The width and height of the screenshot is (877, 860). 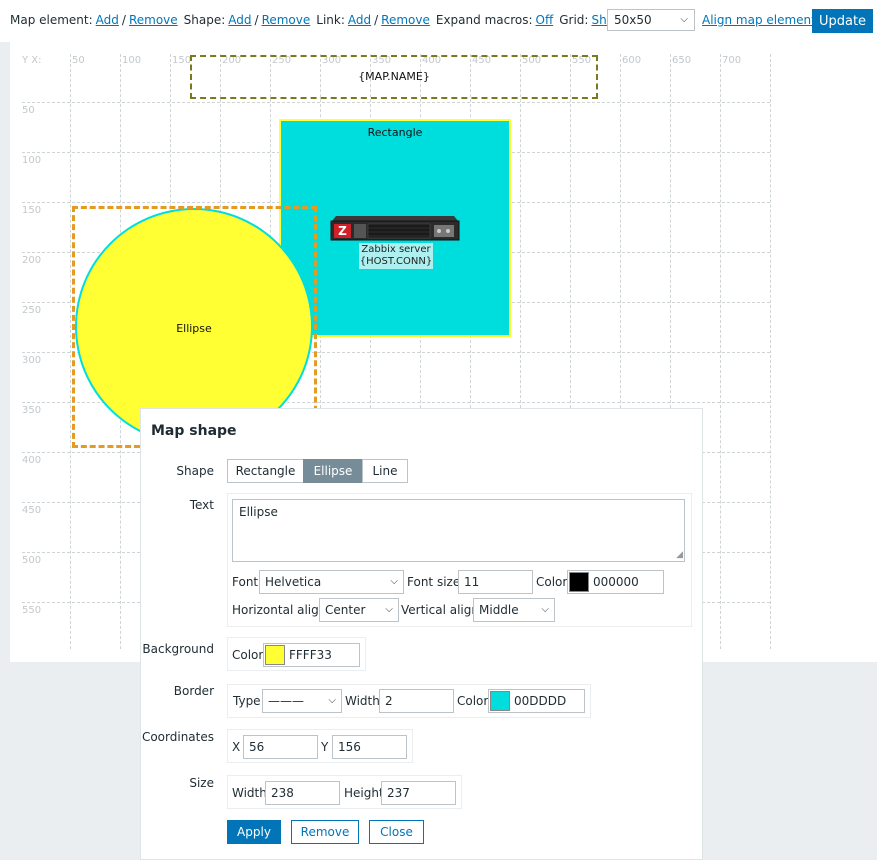 What do you see at coordinates (385, 471) in the screenshot?
I see `shape-option-line: Line` at bounding box center [385, 471].